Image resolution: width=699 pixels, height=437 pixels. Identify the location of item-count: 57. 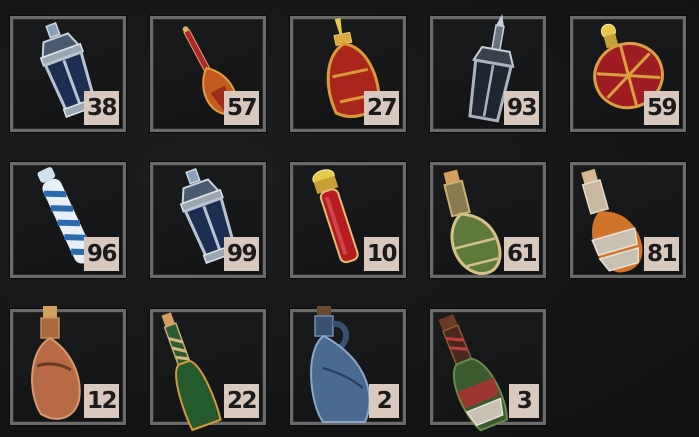
(241, 108).